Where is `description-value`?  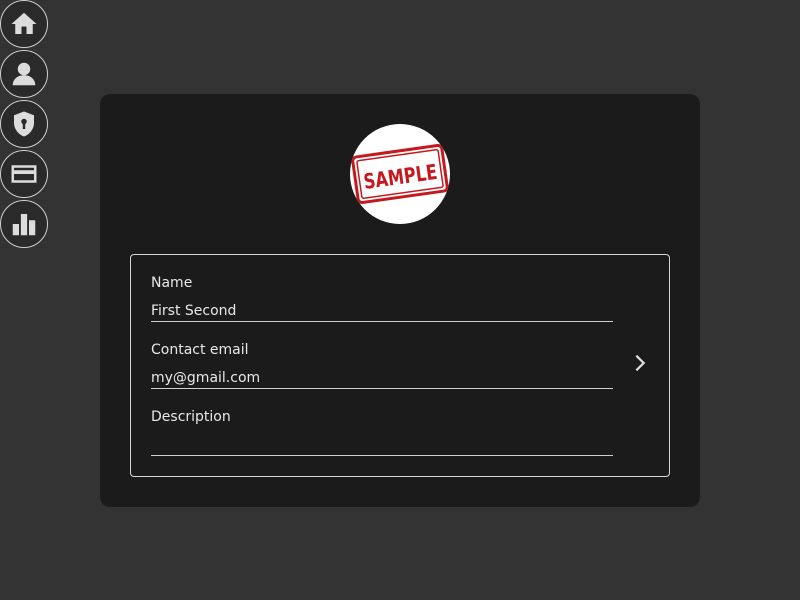
description-value is located at coordinates (382, 445).